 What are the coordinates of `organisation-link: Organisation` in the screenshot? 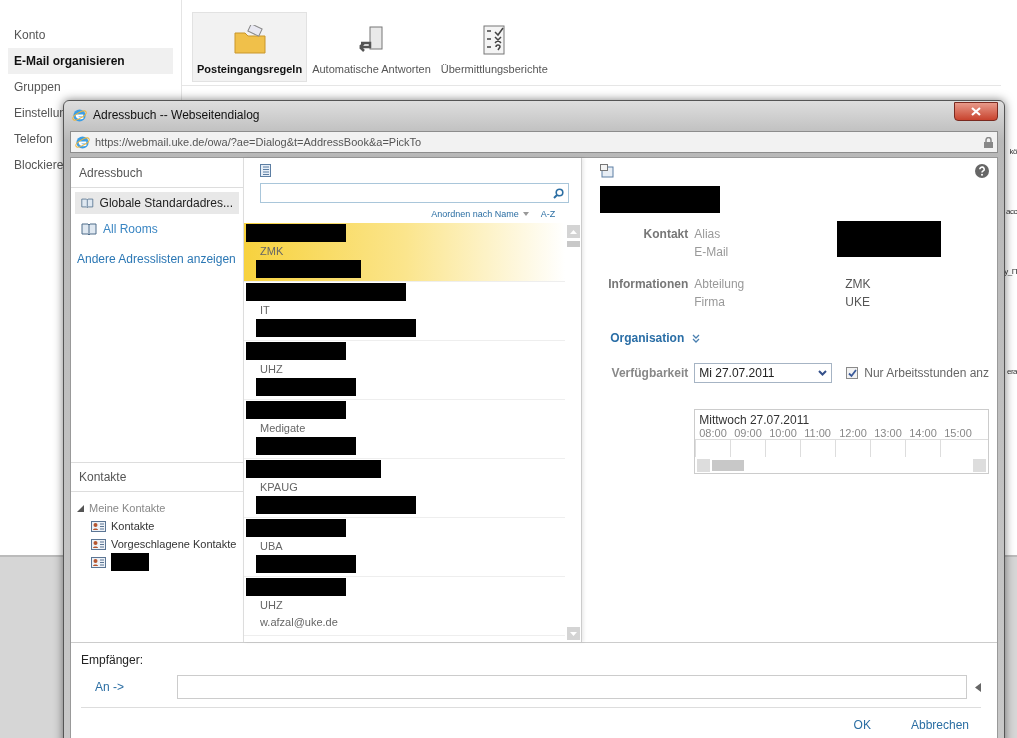 It's located at (647, 338).